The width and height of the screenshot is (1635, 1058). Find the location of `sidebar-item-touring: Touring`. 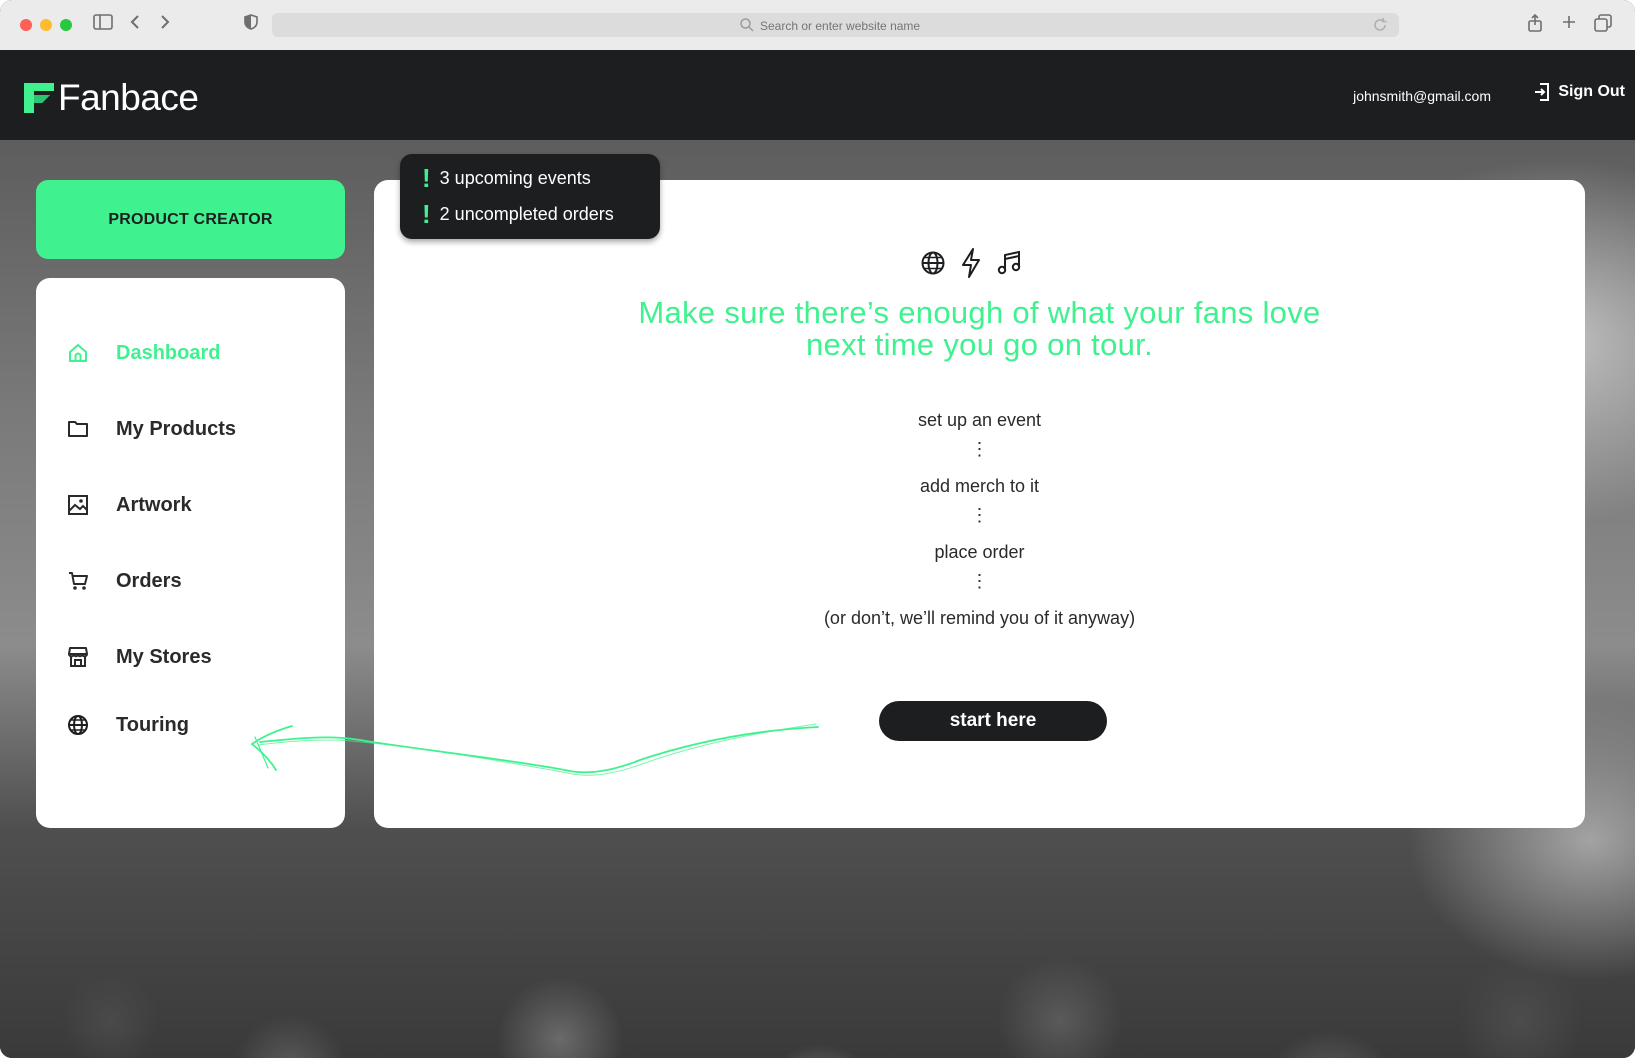

sidebar-item-touring: Touring is located at coordinates (196, 725).